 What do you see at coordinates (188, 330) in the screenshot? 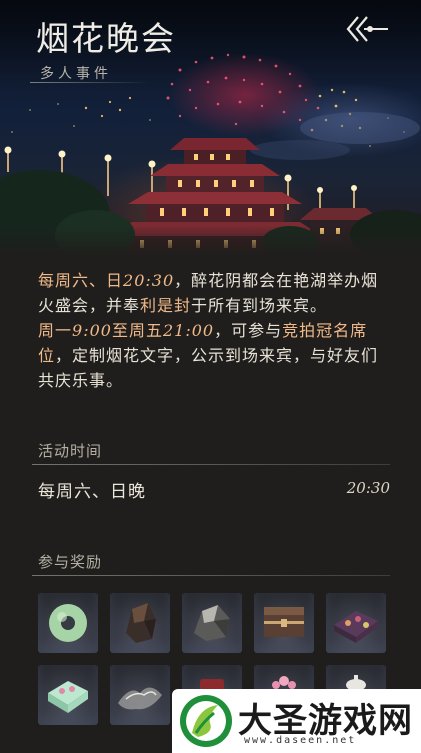
I see `bid-end-time-highlight: 21:00` at bounding box center [188, 330].